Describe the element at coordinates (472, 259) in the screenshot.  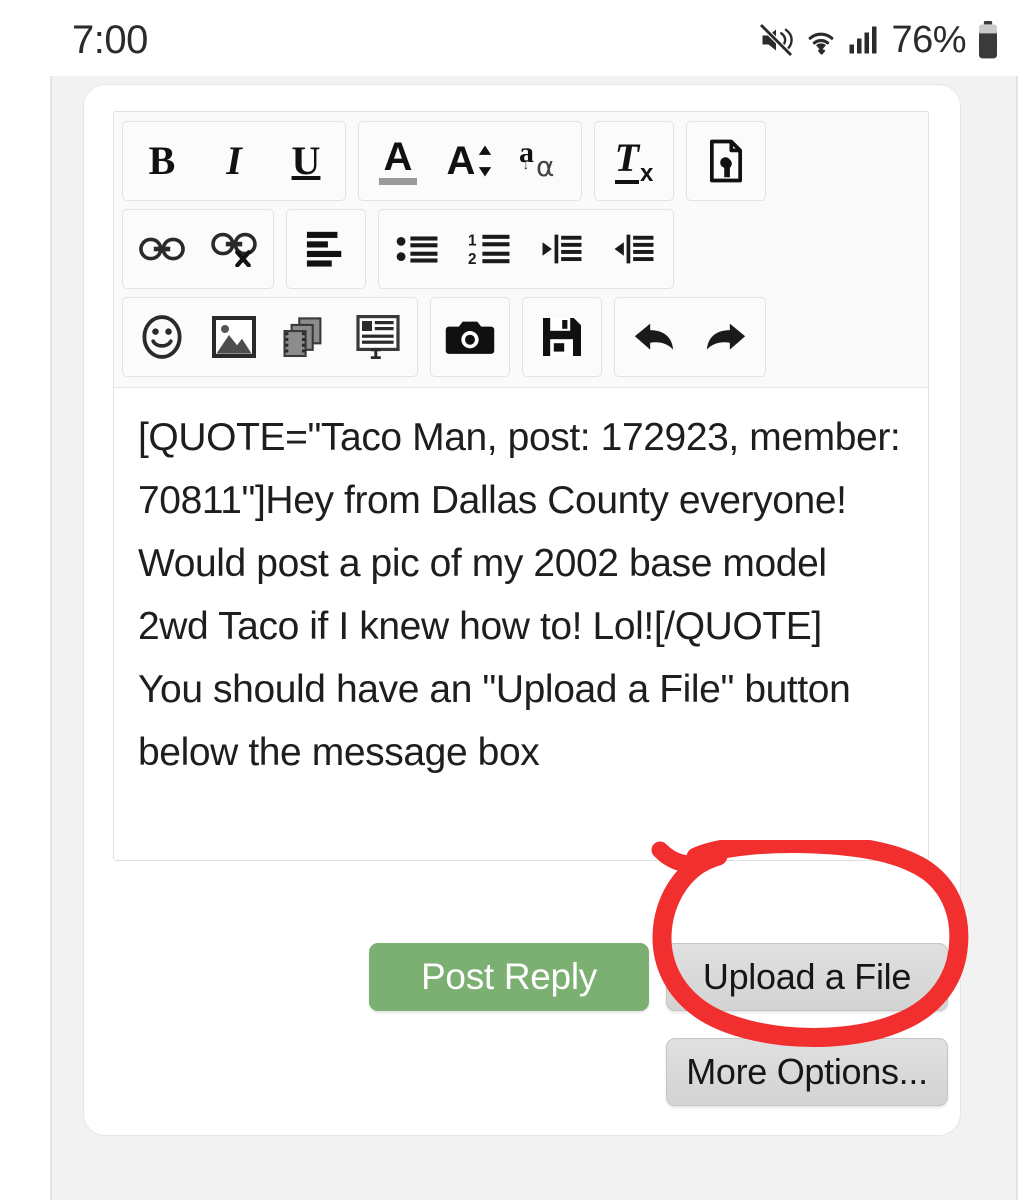
I see `svg-text: 2` at that location.